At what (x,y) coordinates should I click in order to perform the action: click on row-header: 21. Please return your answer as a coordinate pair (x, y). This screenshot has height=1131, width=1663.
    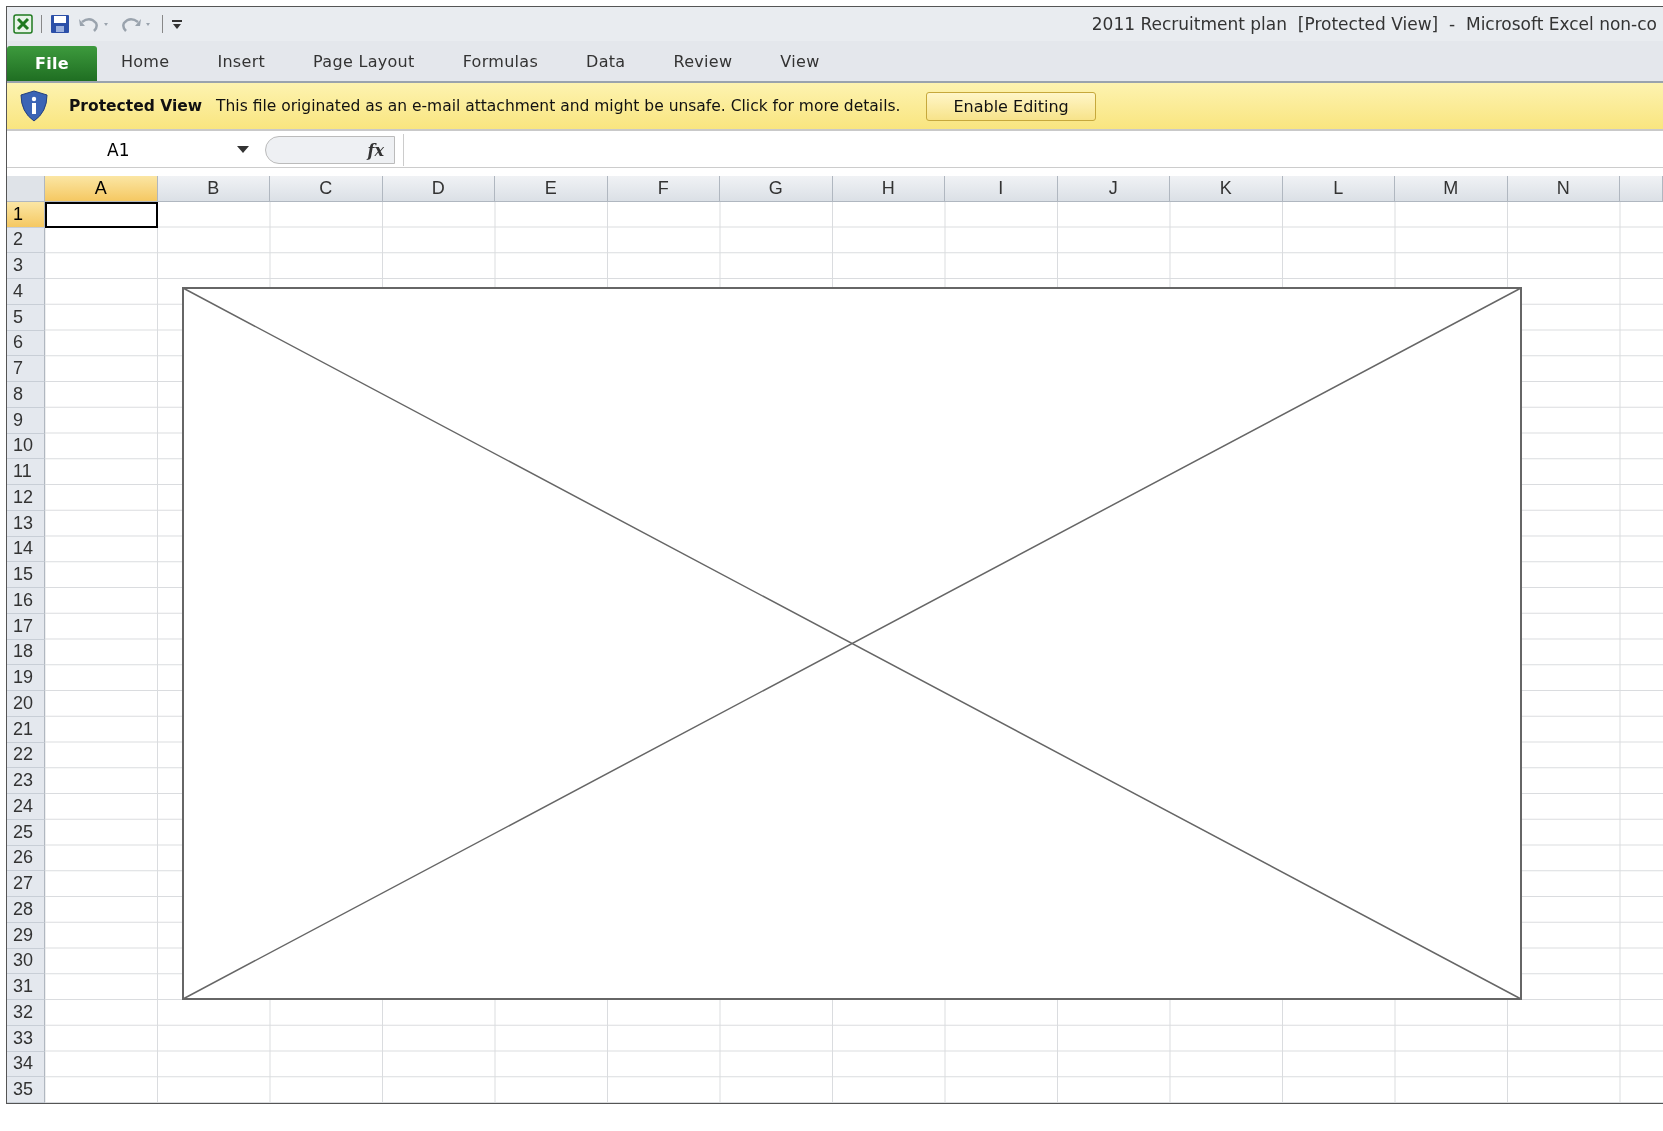
    Looking at the image, I should click on (26, 729).